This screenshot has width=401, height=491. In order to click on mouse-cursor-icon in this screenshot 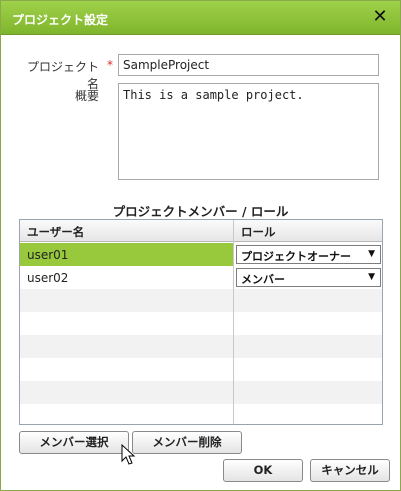, I will do `click(128, 454)`.